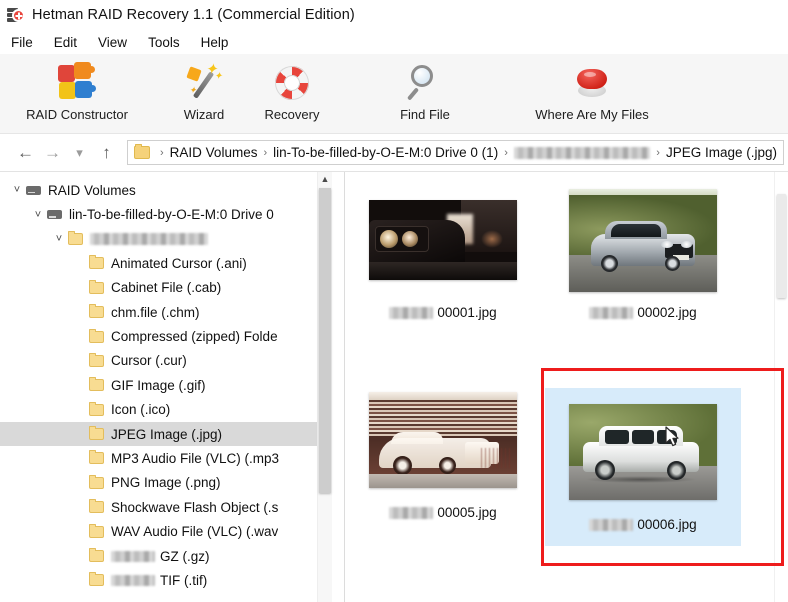 The width and height of the screenshot is (788, 602). I want to click on tree-item-label: JPEG Image (.jpg), so click(167, 434).